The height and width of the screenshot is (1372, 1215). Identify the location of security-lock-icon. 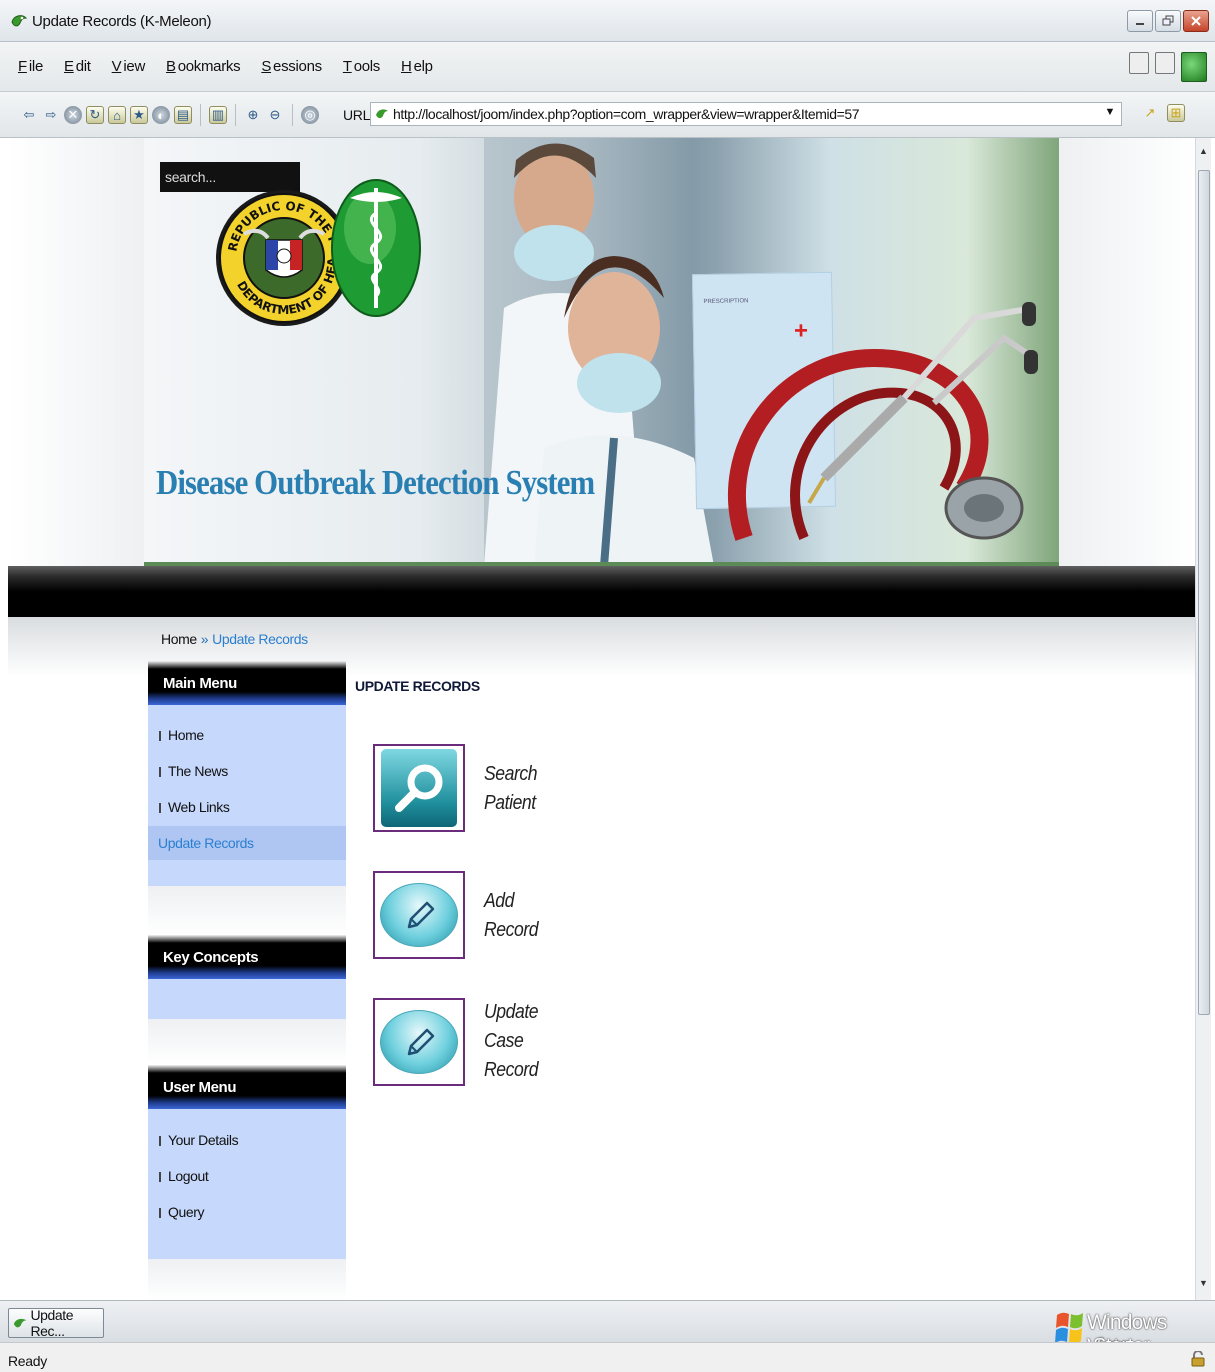
(1198, 1359).